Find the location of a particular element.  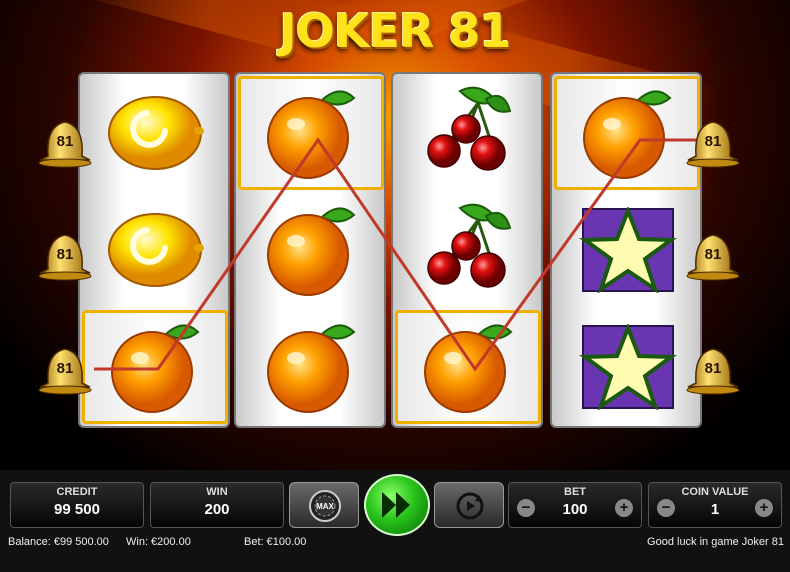

coin-increase-button: + is located at coordinates (764, 508).